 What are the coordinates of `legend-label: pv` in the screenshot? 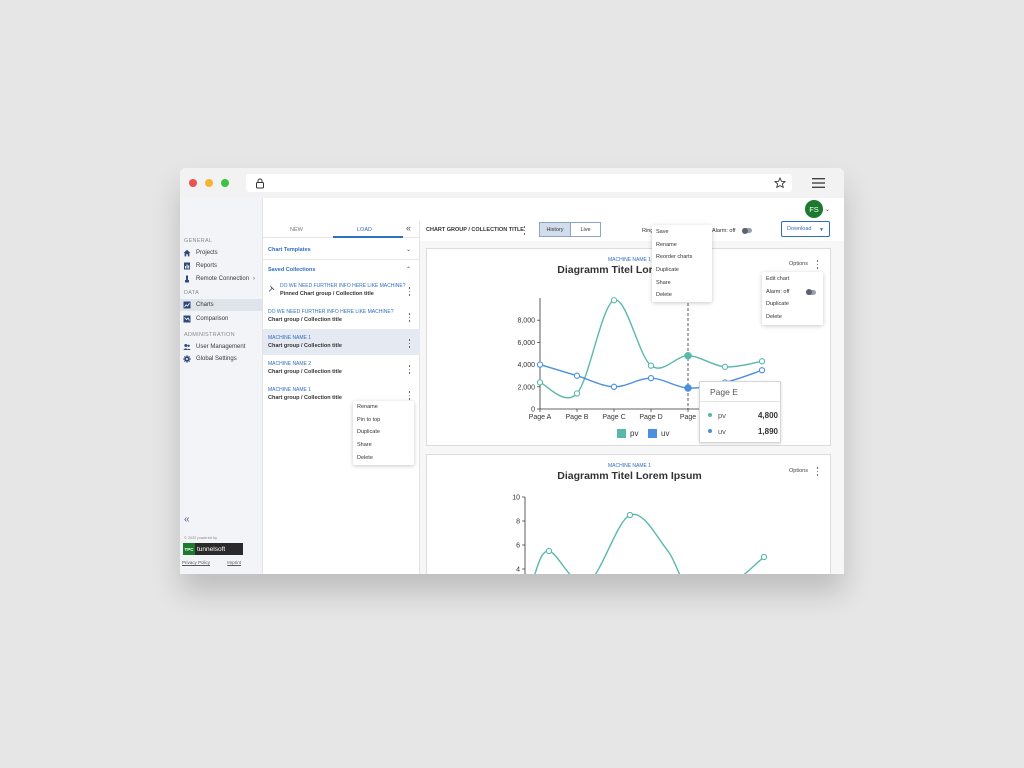 It's located at (634, 433).